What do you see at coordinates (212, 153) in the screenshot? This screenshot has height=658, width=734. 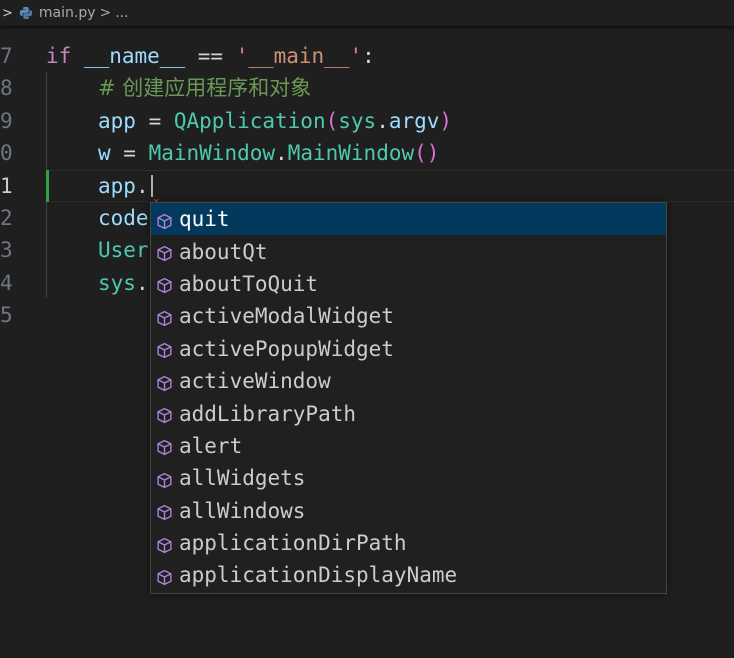 I see `module-name: MainWindow` at bounding box center [212, 153].